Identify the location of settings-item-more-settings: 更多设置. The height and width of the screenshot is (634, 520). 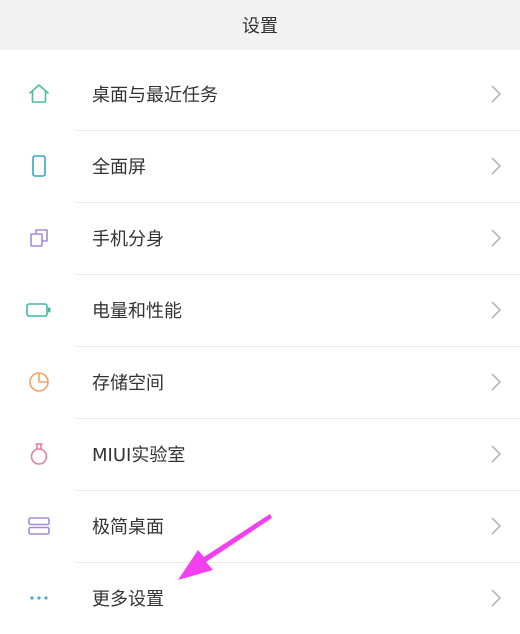
(260, 598).